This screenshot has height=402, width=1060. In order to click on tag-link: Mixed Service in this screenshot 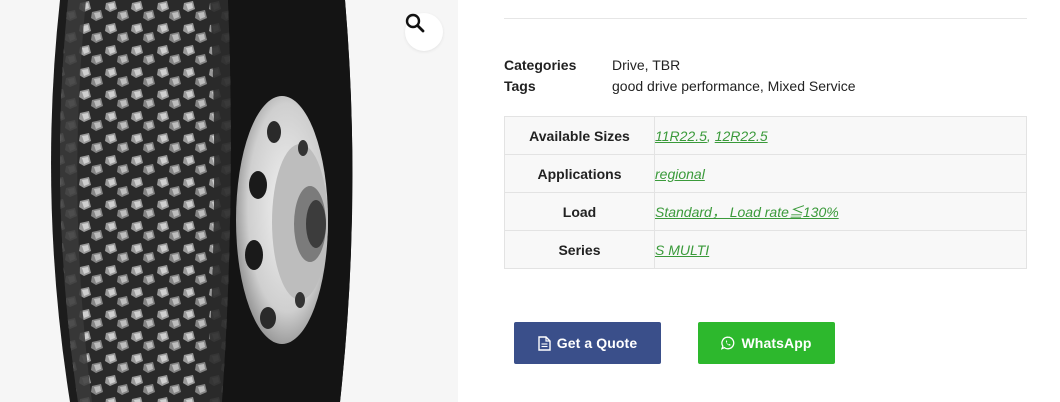, I will do `click(812, 86)`.